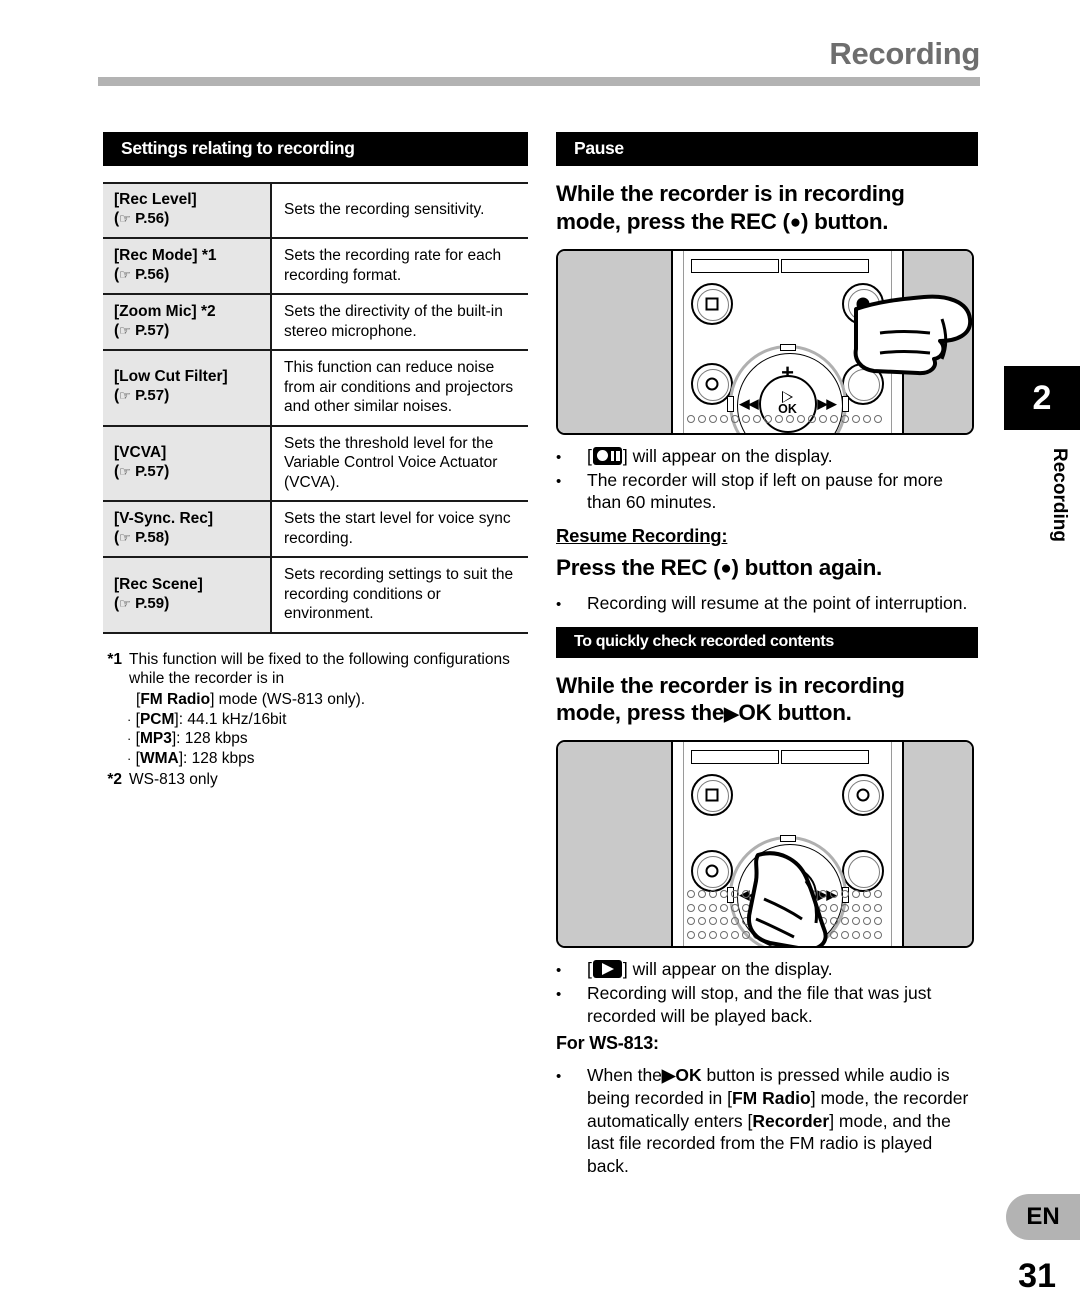 The image size is (1080, 1310). I want to click on dpad-tab-top, so click(787, 347).